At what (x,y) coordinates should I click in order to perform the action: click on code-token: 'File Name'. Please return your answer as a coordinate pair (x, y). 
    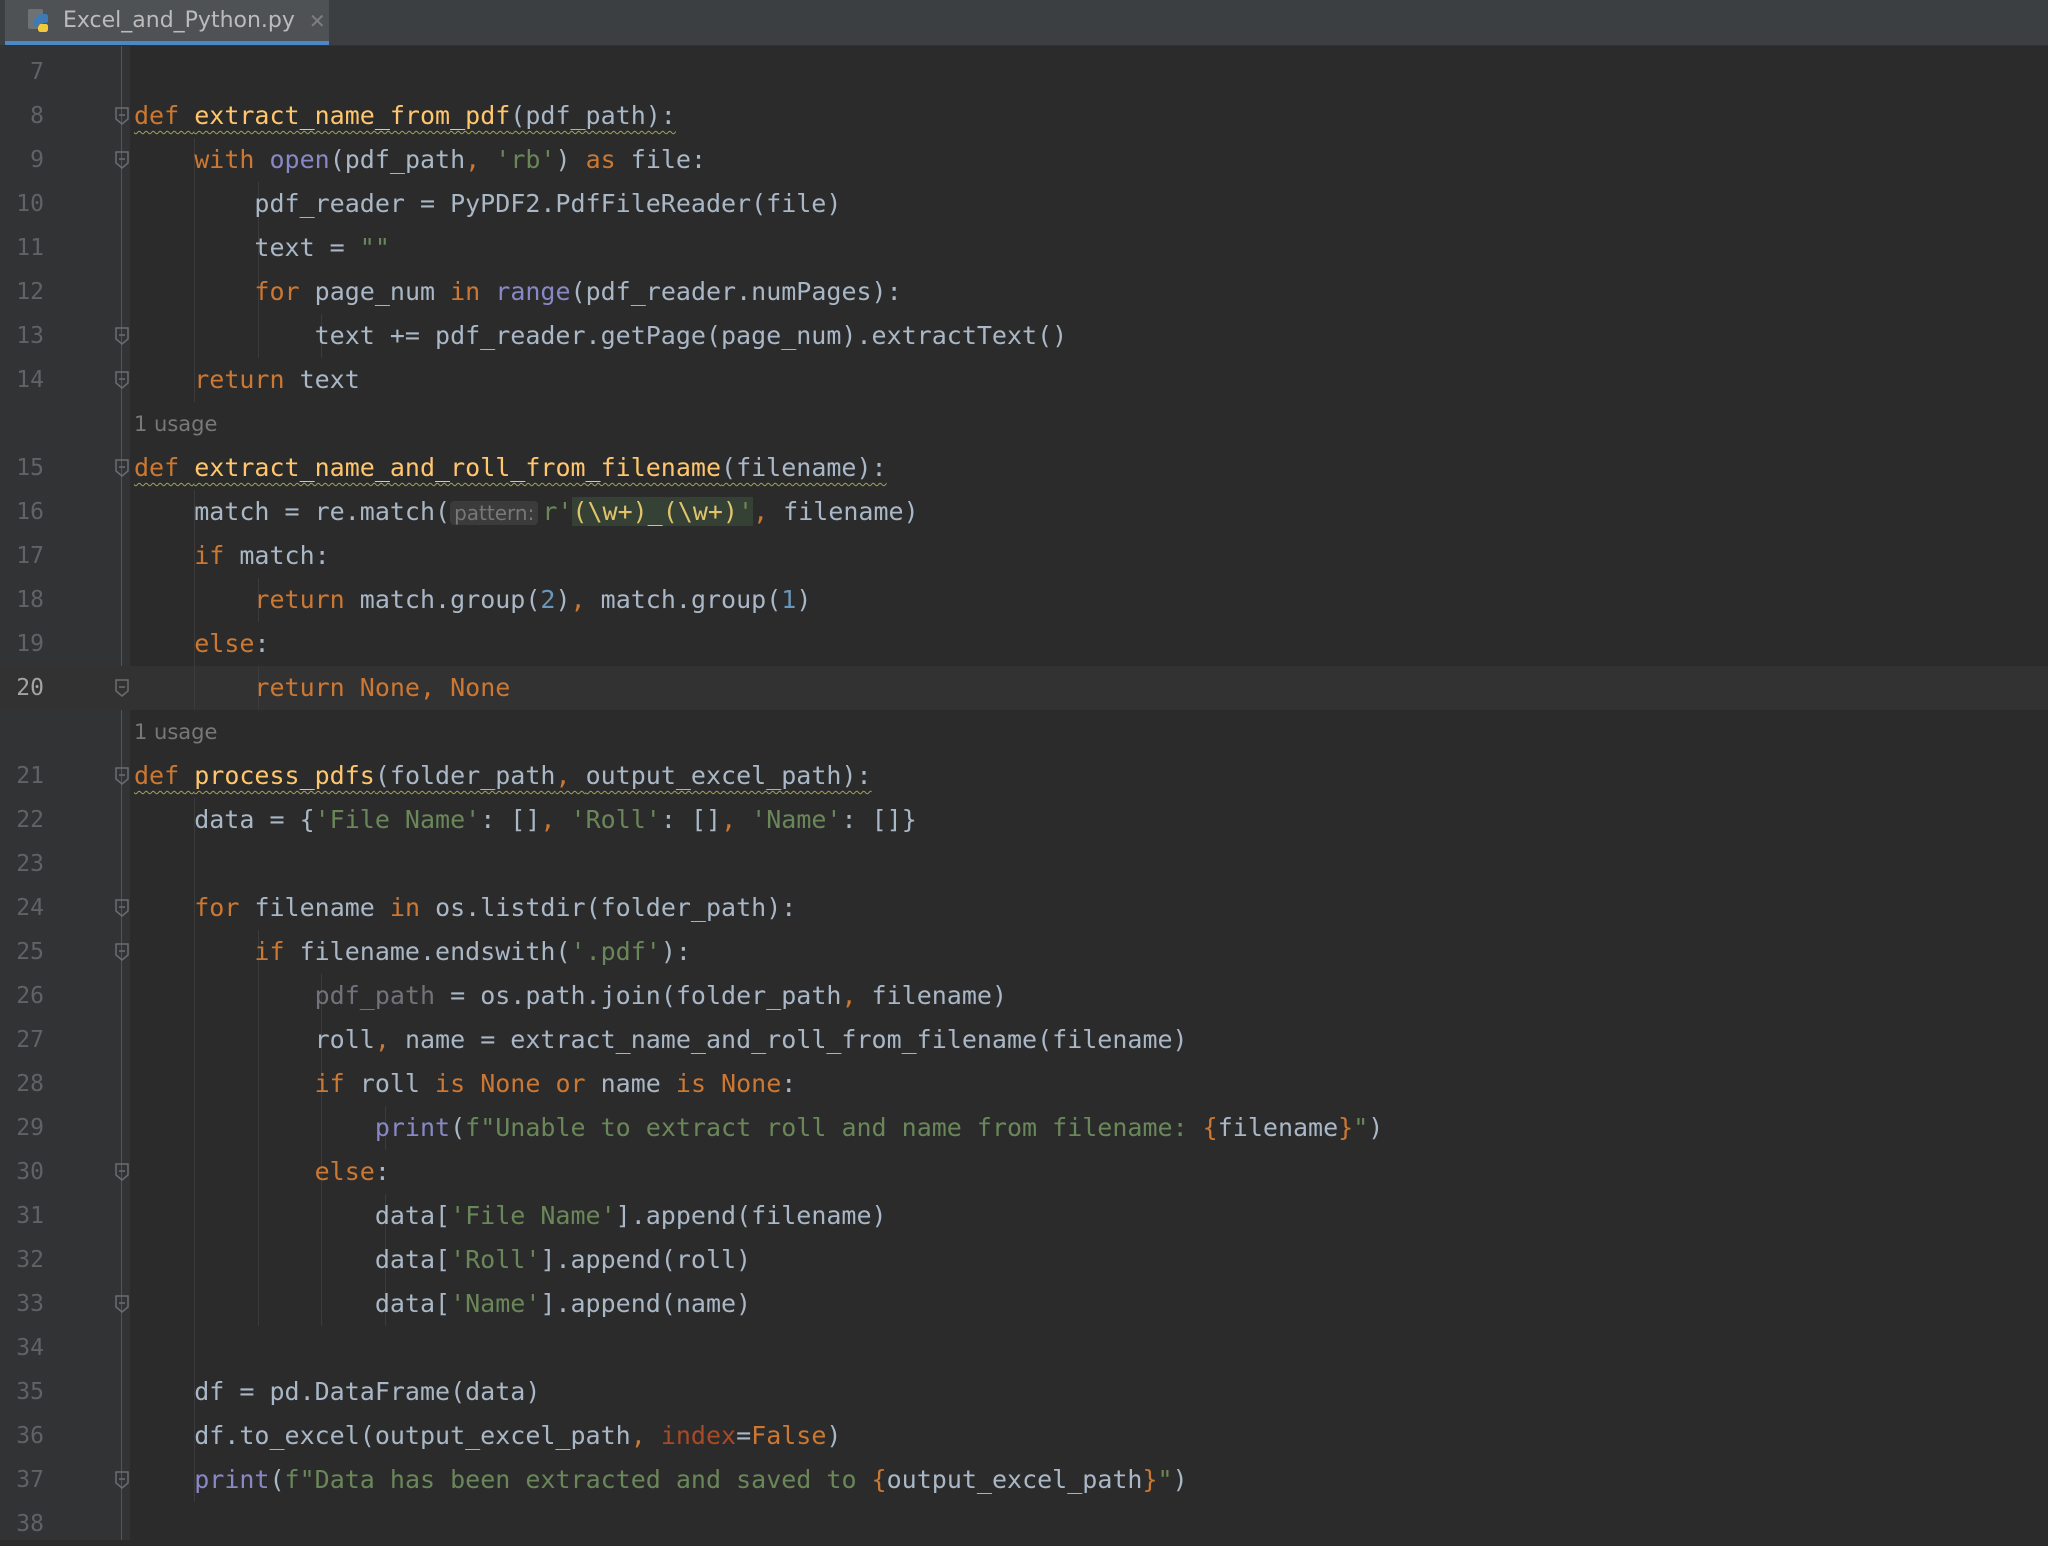
    Looking at the image, I should click on (533, 1215).